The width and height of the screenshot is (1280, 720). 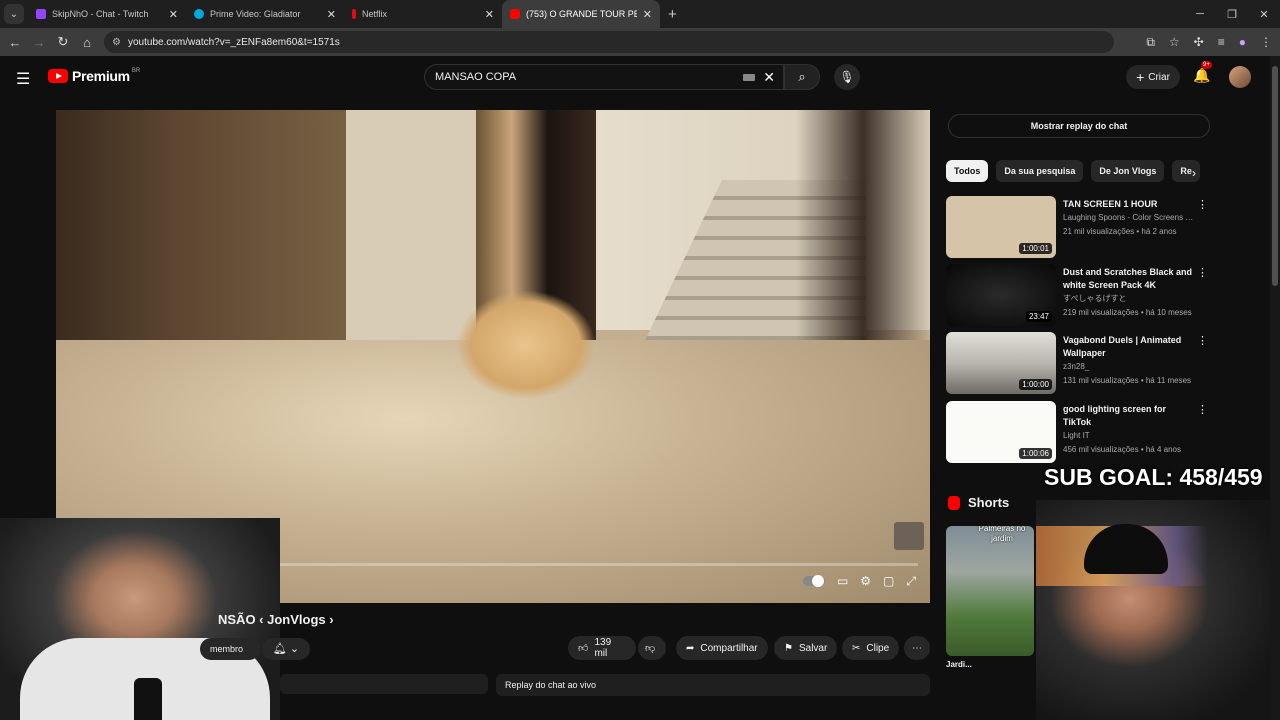 I want to click on browser-tab-prime: Prime Video: Gladiator ✕, so click(x=265, y=14).